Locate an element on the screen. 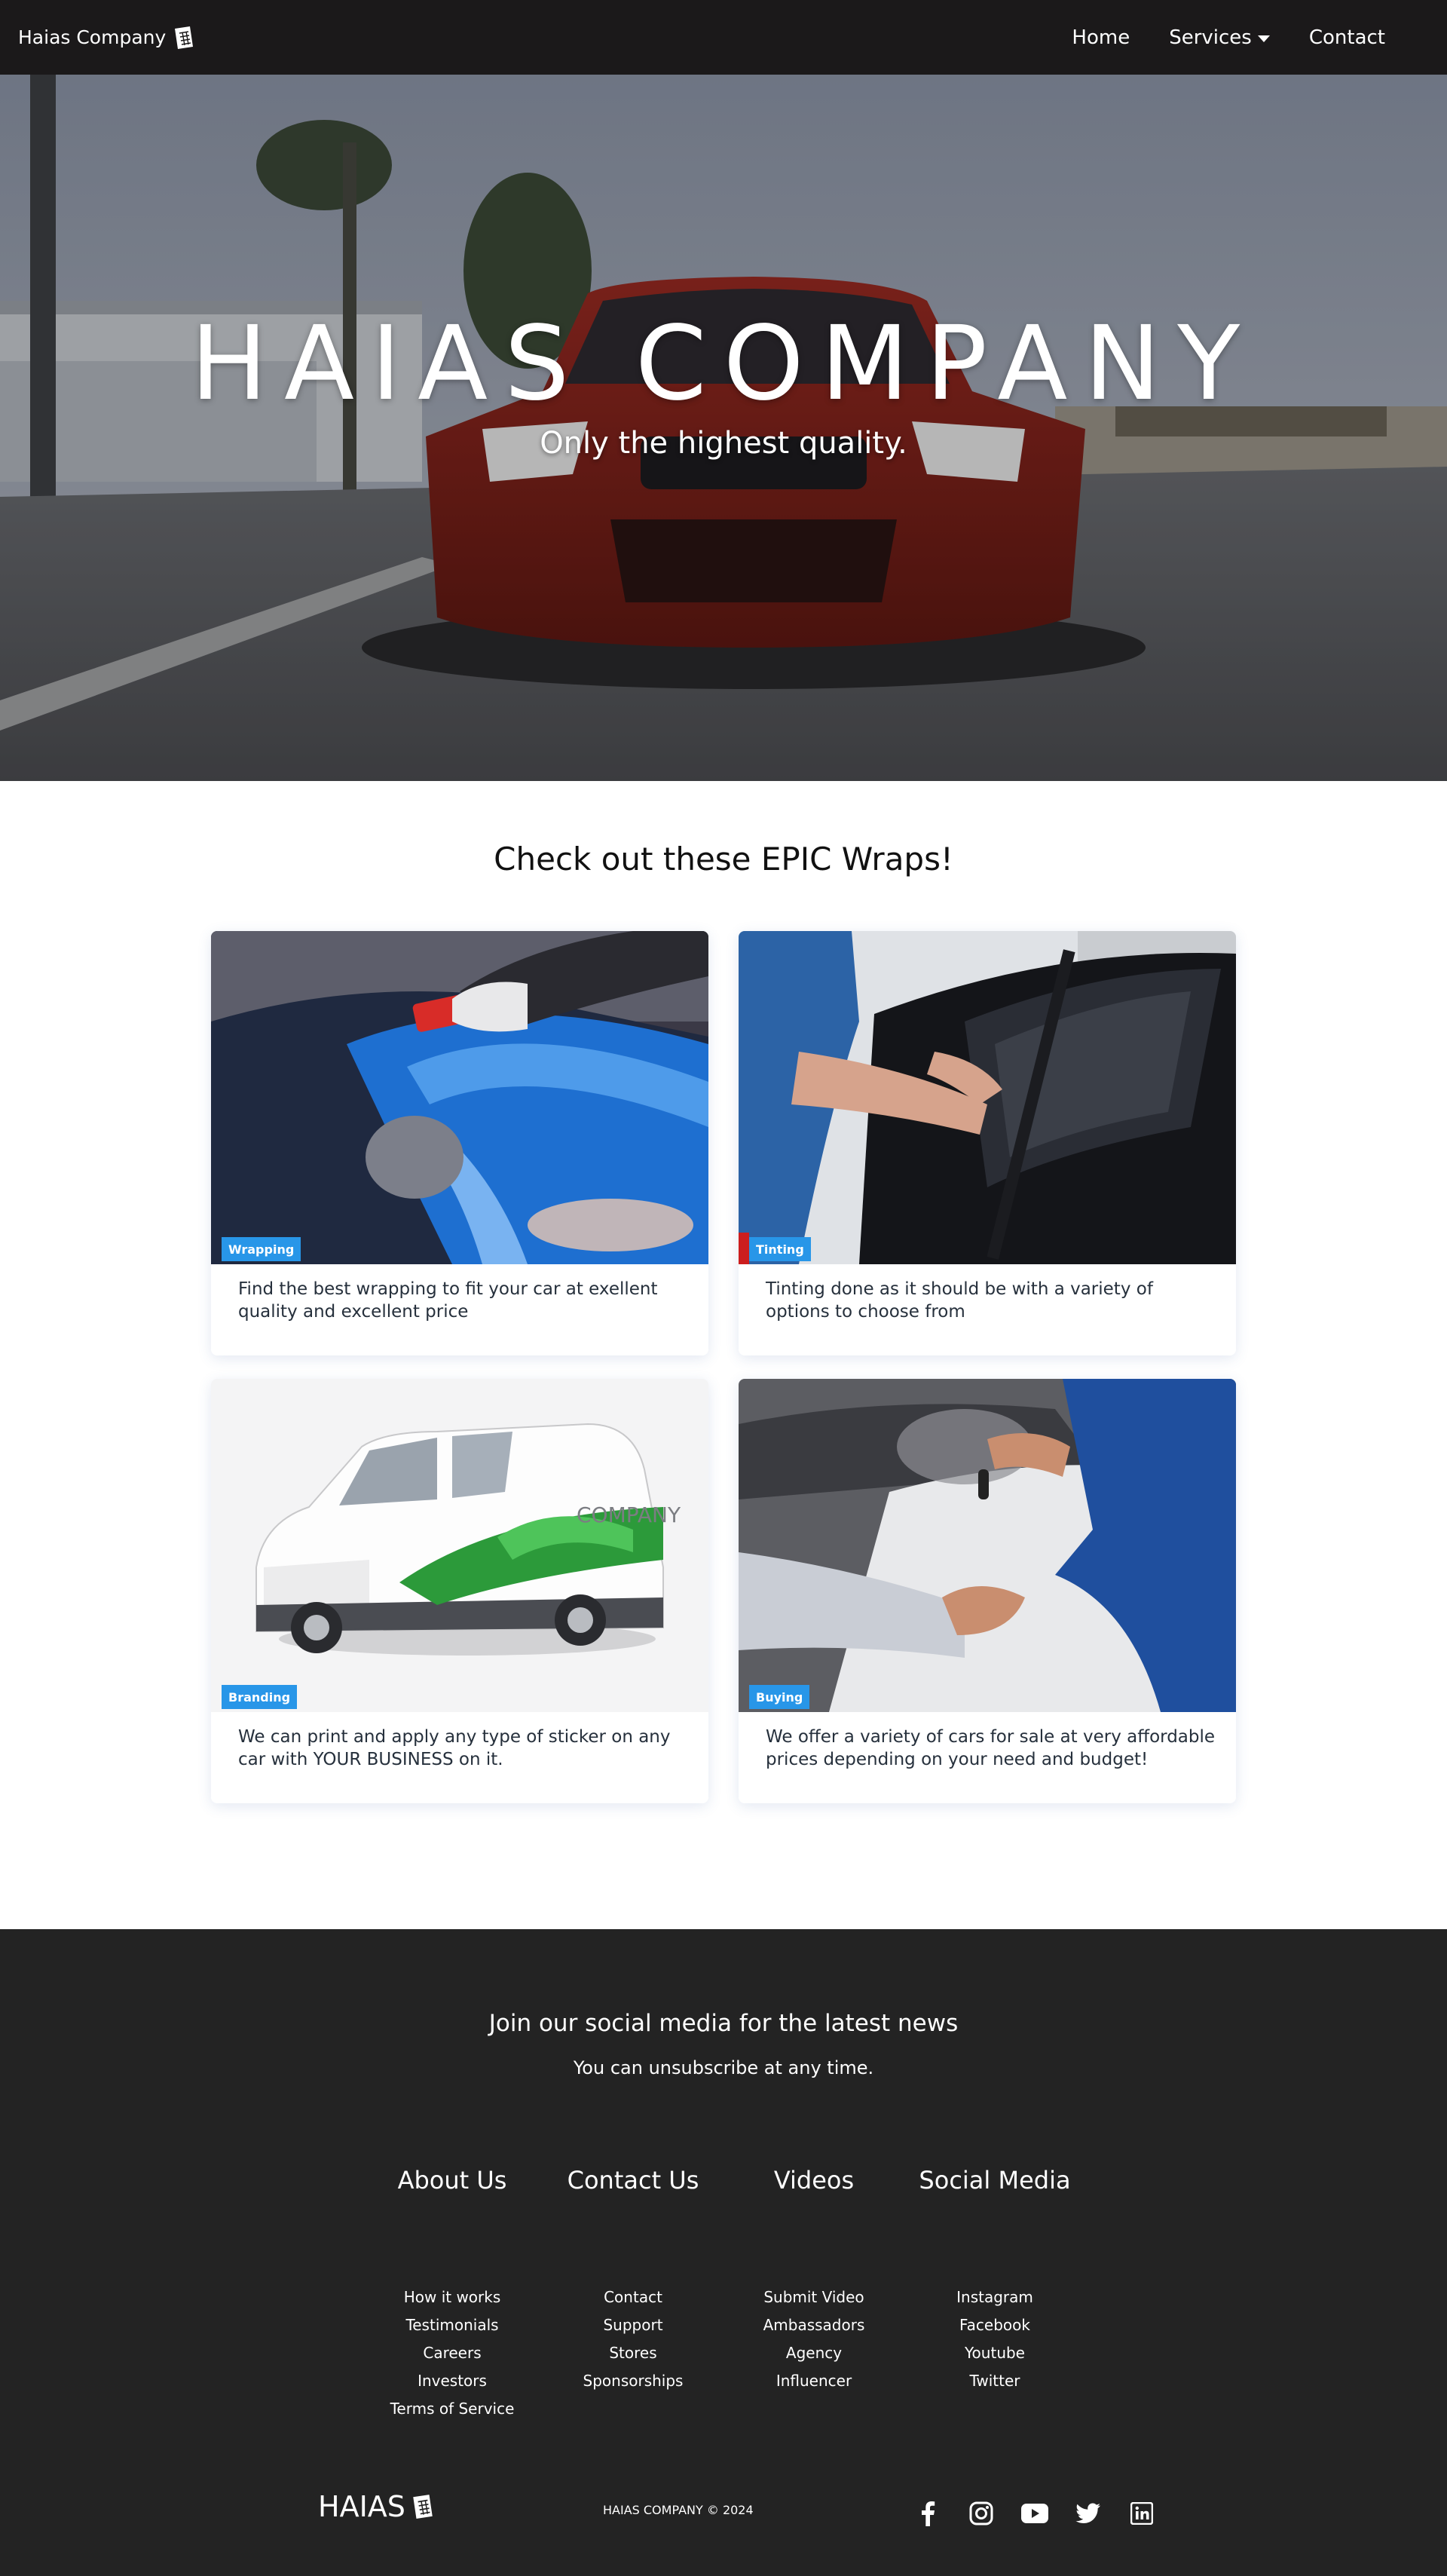 The image size is (1447, 2576). footer-copyright: HAIAS COMPANY © 2024 is located at coordinates (678, 2510).